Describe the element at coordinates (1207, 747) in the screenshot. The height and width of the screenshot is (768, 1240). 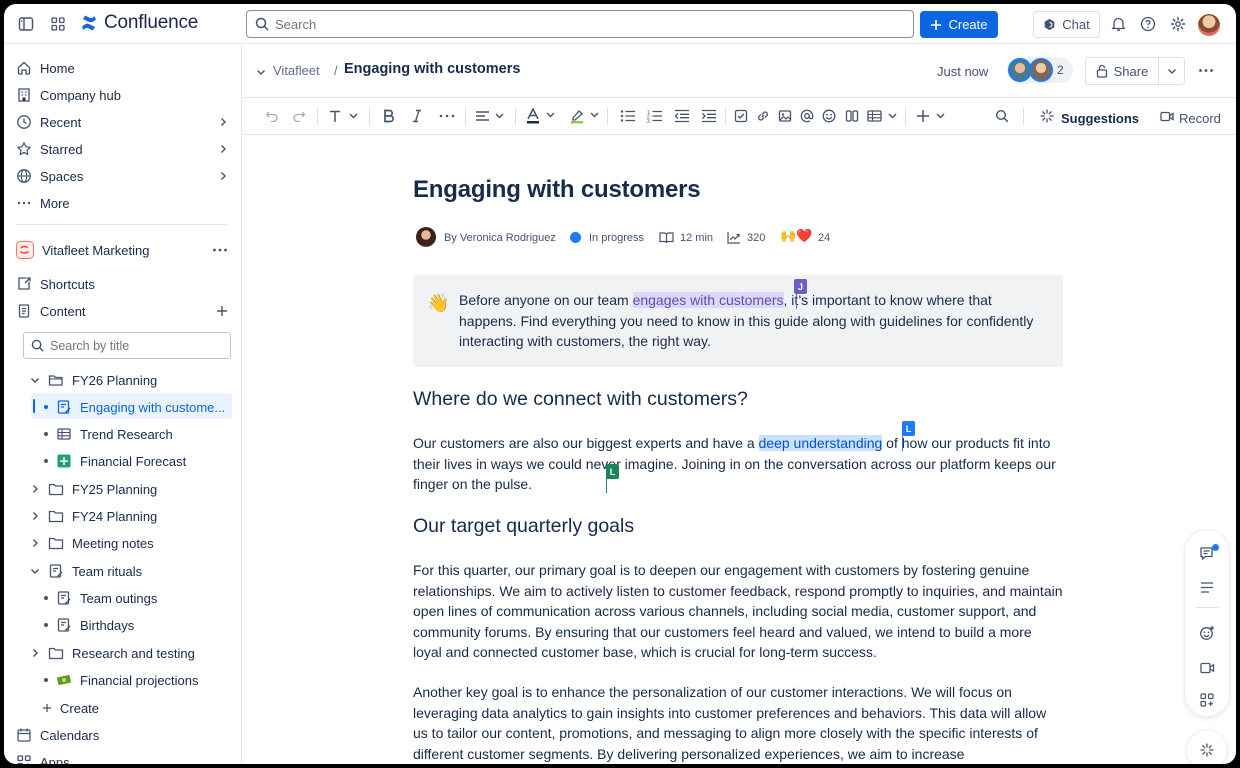
I see `ai-assist-button` at that location.